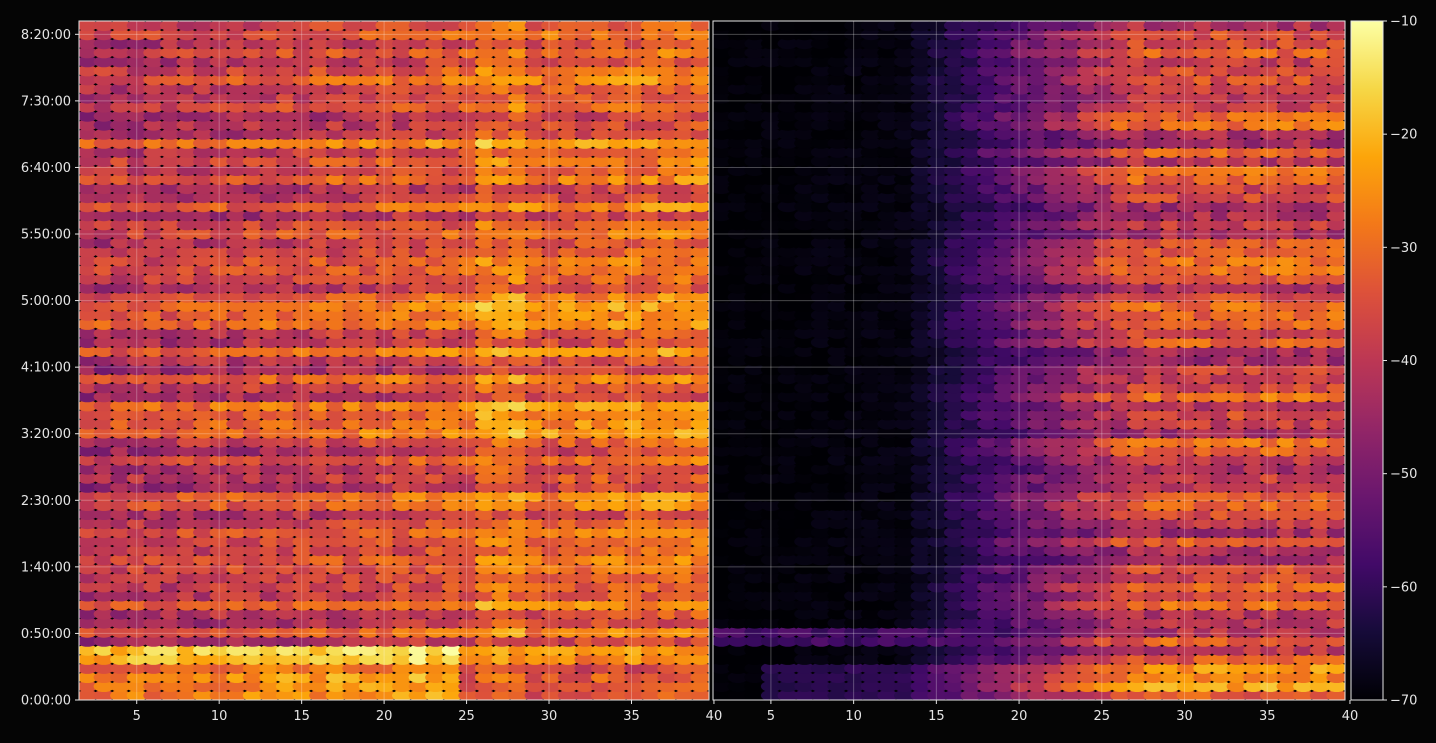 The width and height of the screenshot is (1436, 743). Describe the element at coordinates (301, 716) in the screenshot. I see `x-tick-label: 15` at that location.